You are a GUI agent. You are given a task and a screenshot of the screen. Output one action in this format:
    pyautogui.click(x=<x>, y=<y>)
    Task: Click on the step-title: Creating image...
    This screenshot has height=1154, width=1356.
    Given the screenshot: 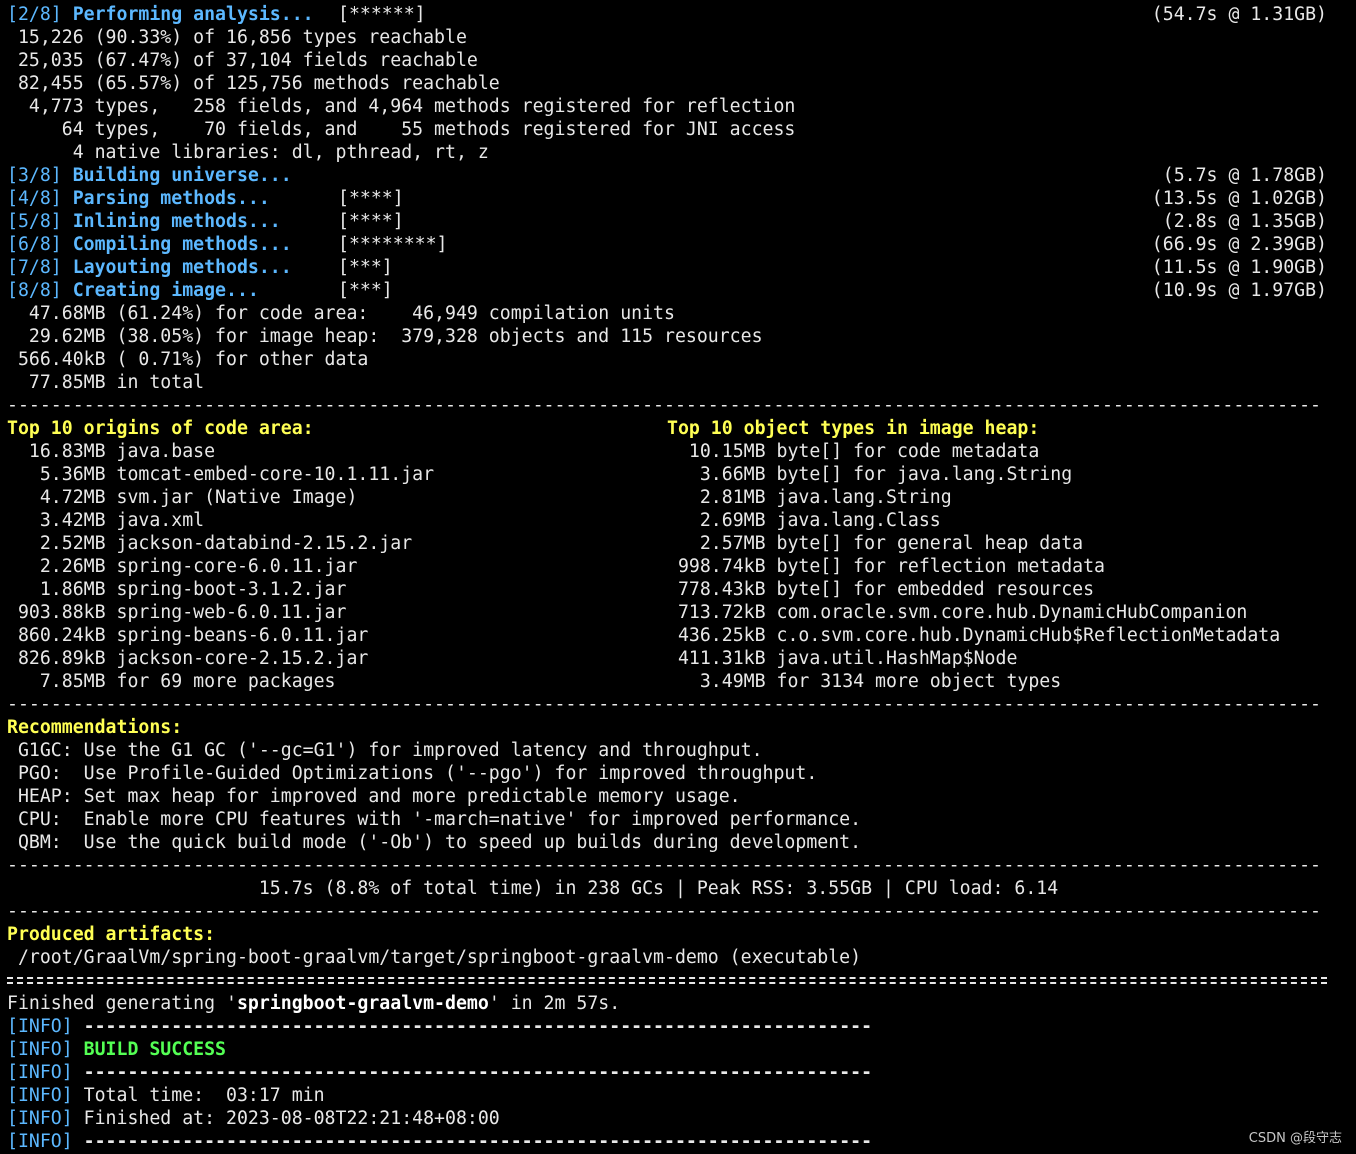 What is the action you would take?
    pyautogui.click(x=165, y=290)
    